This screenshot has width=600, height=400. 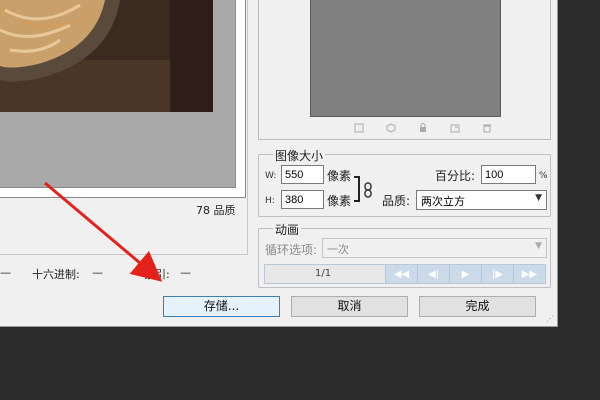 What do you see at coordinates (339, 176) in the screenshot?
I see `width-unit: 像素` at bounding box center [339, 176].